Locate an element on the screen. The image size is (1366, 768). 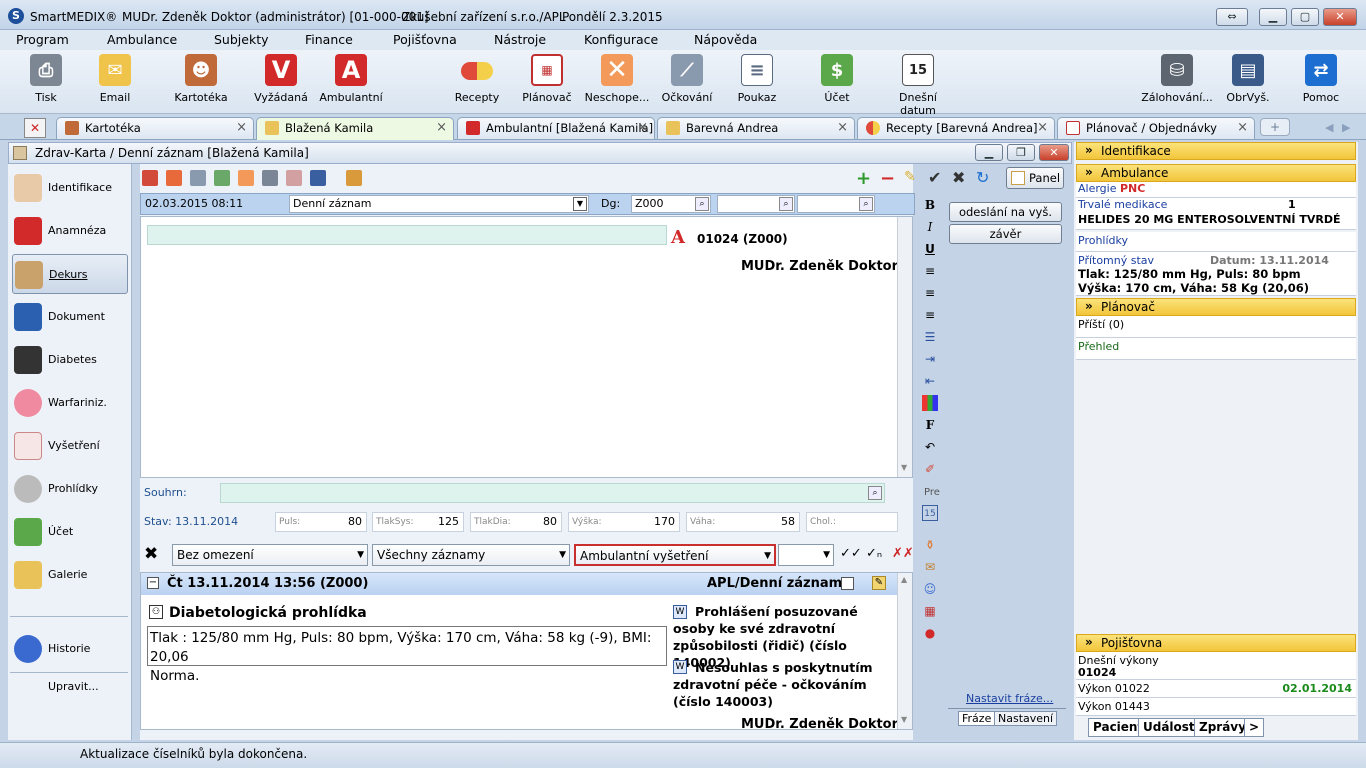
vykon-01022-row: Výkon 01022 02.01.2014 is located at coordinates (1216, 689).